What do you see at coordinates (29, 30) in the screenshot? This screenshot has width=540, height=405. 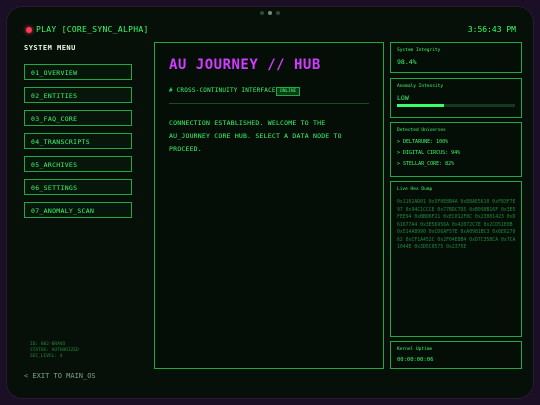 I see `record-dot-icon` at bounding box center [29, 30].